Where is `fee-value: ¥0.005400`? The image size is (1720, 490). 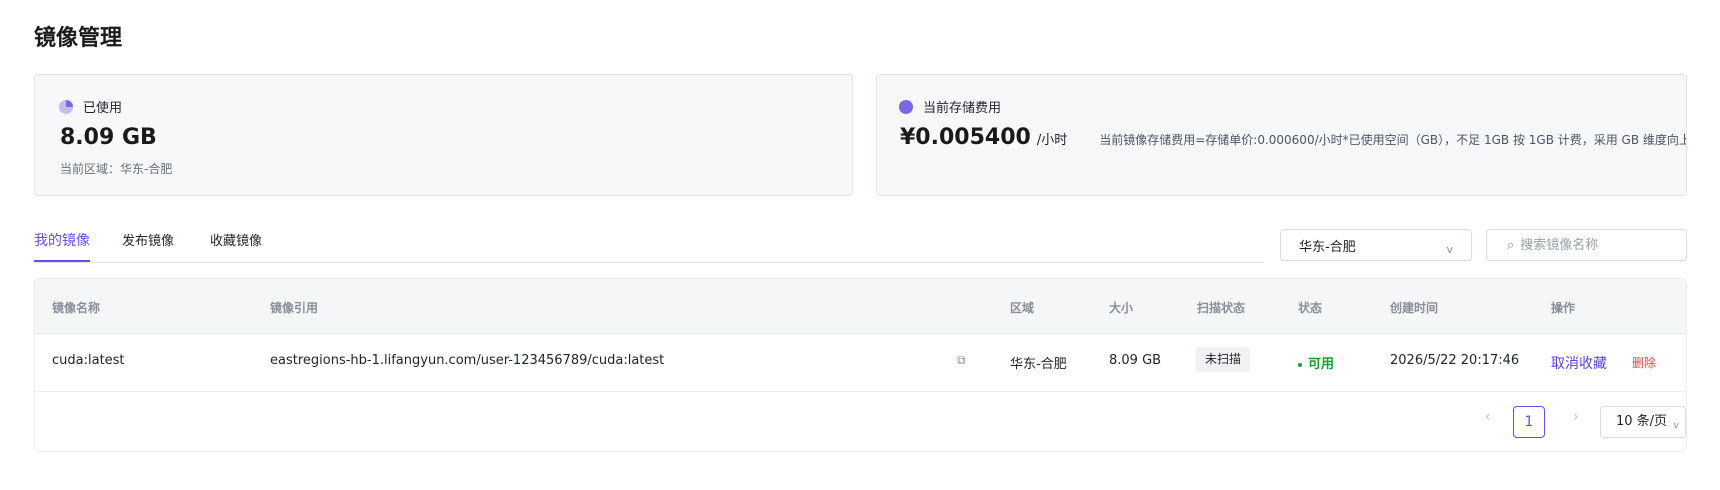 fee-value: ¥0.005400 is located at coordinates (965, 137).